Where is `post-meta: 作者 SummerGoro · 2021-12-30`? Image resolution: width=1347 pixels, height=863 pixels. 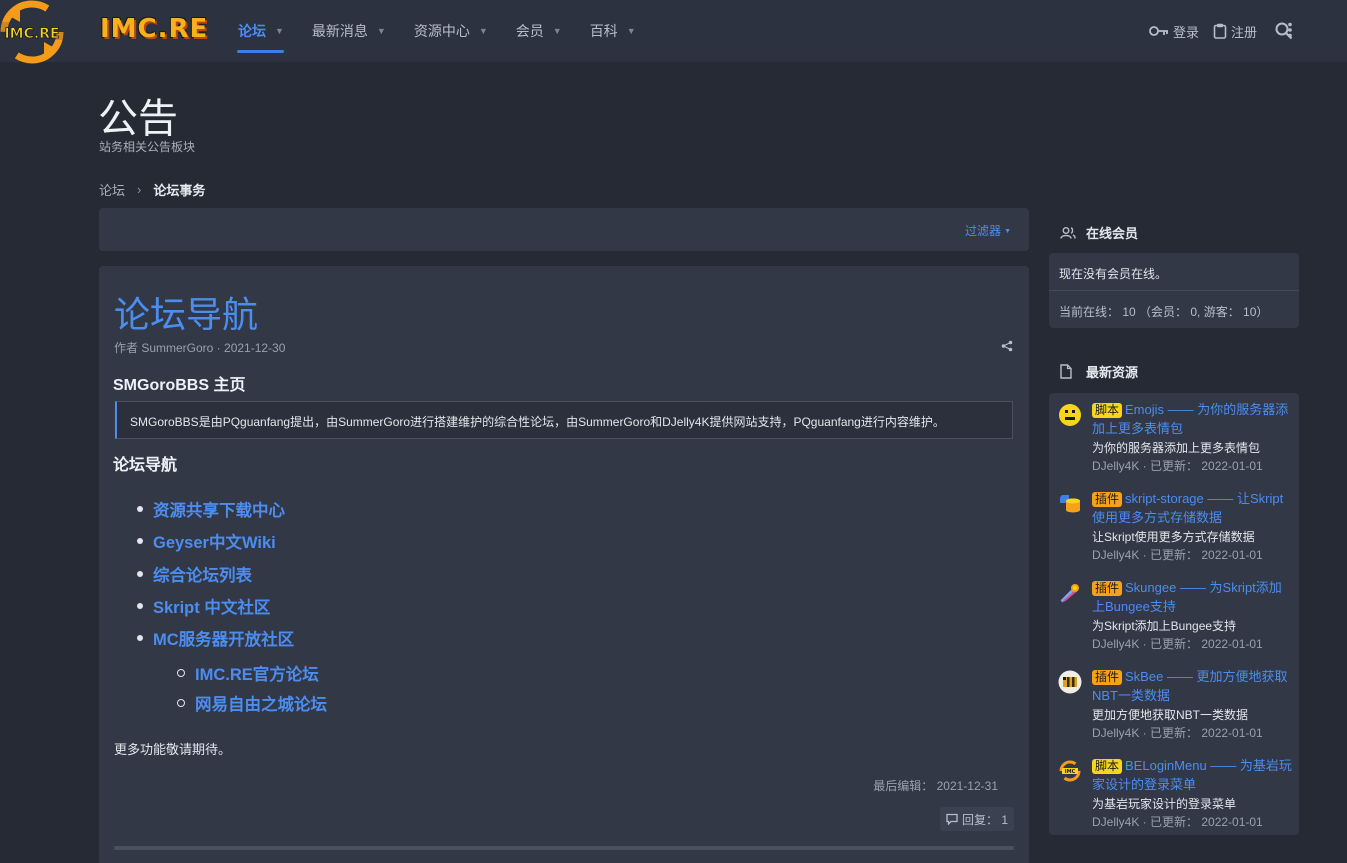 post-meta: 作者 SummerGoro · 2021-12-30 is located at coordinates (200, 348).